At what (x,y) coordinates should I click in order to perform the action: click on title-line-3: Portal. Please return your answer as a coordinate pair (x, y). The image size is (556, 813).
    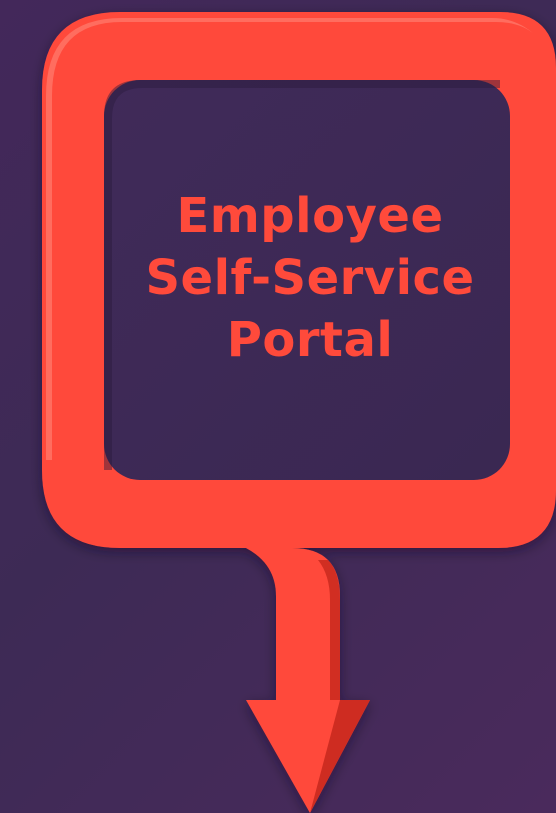
    Looking at the image, I should click on (310, 340).